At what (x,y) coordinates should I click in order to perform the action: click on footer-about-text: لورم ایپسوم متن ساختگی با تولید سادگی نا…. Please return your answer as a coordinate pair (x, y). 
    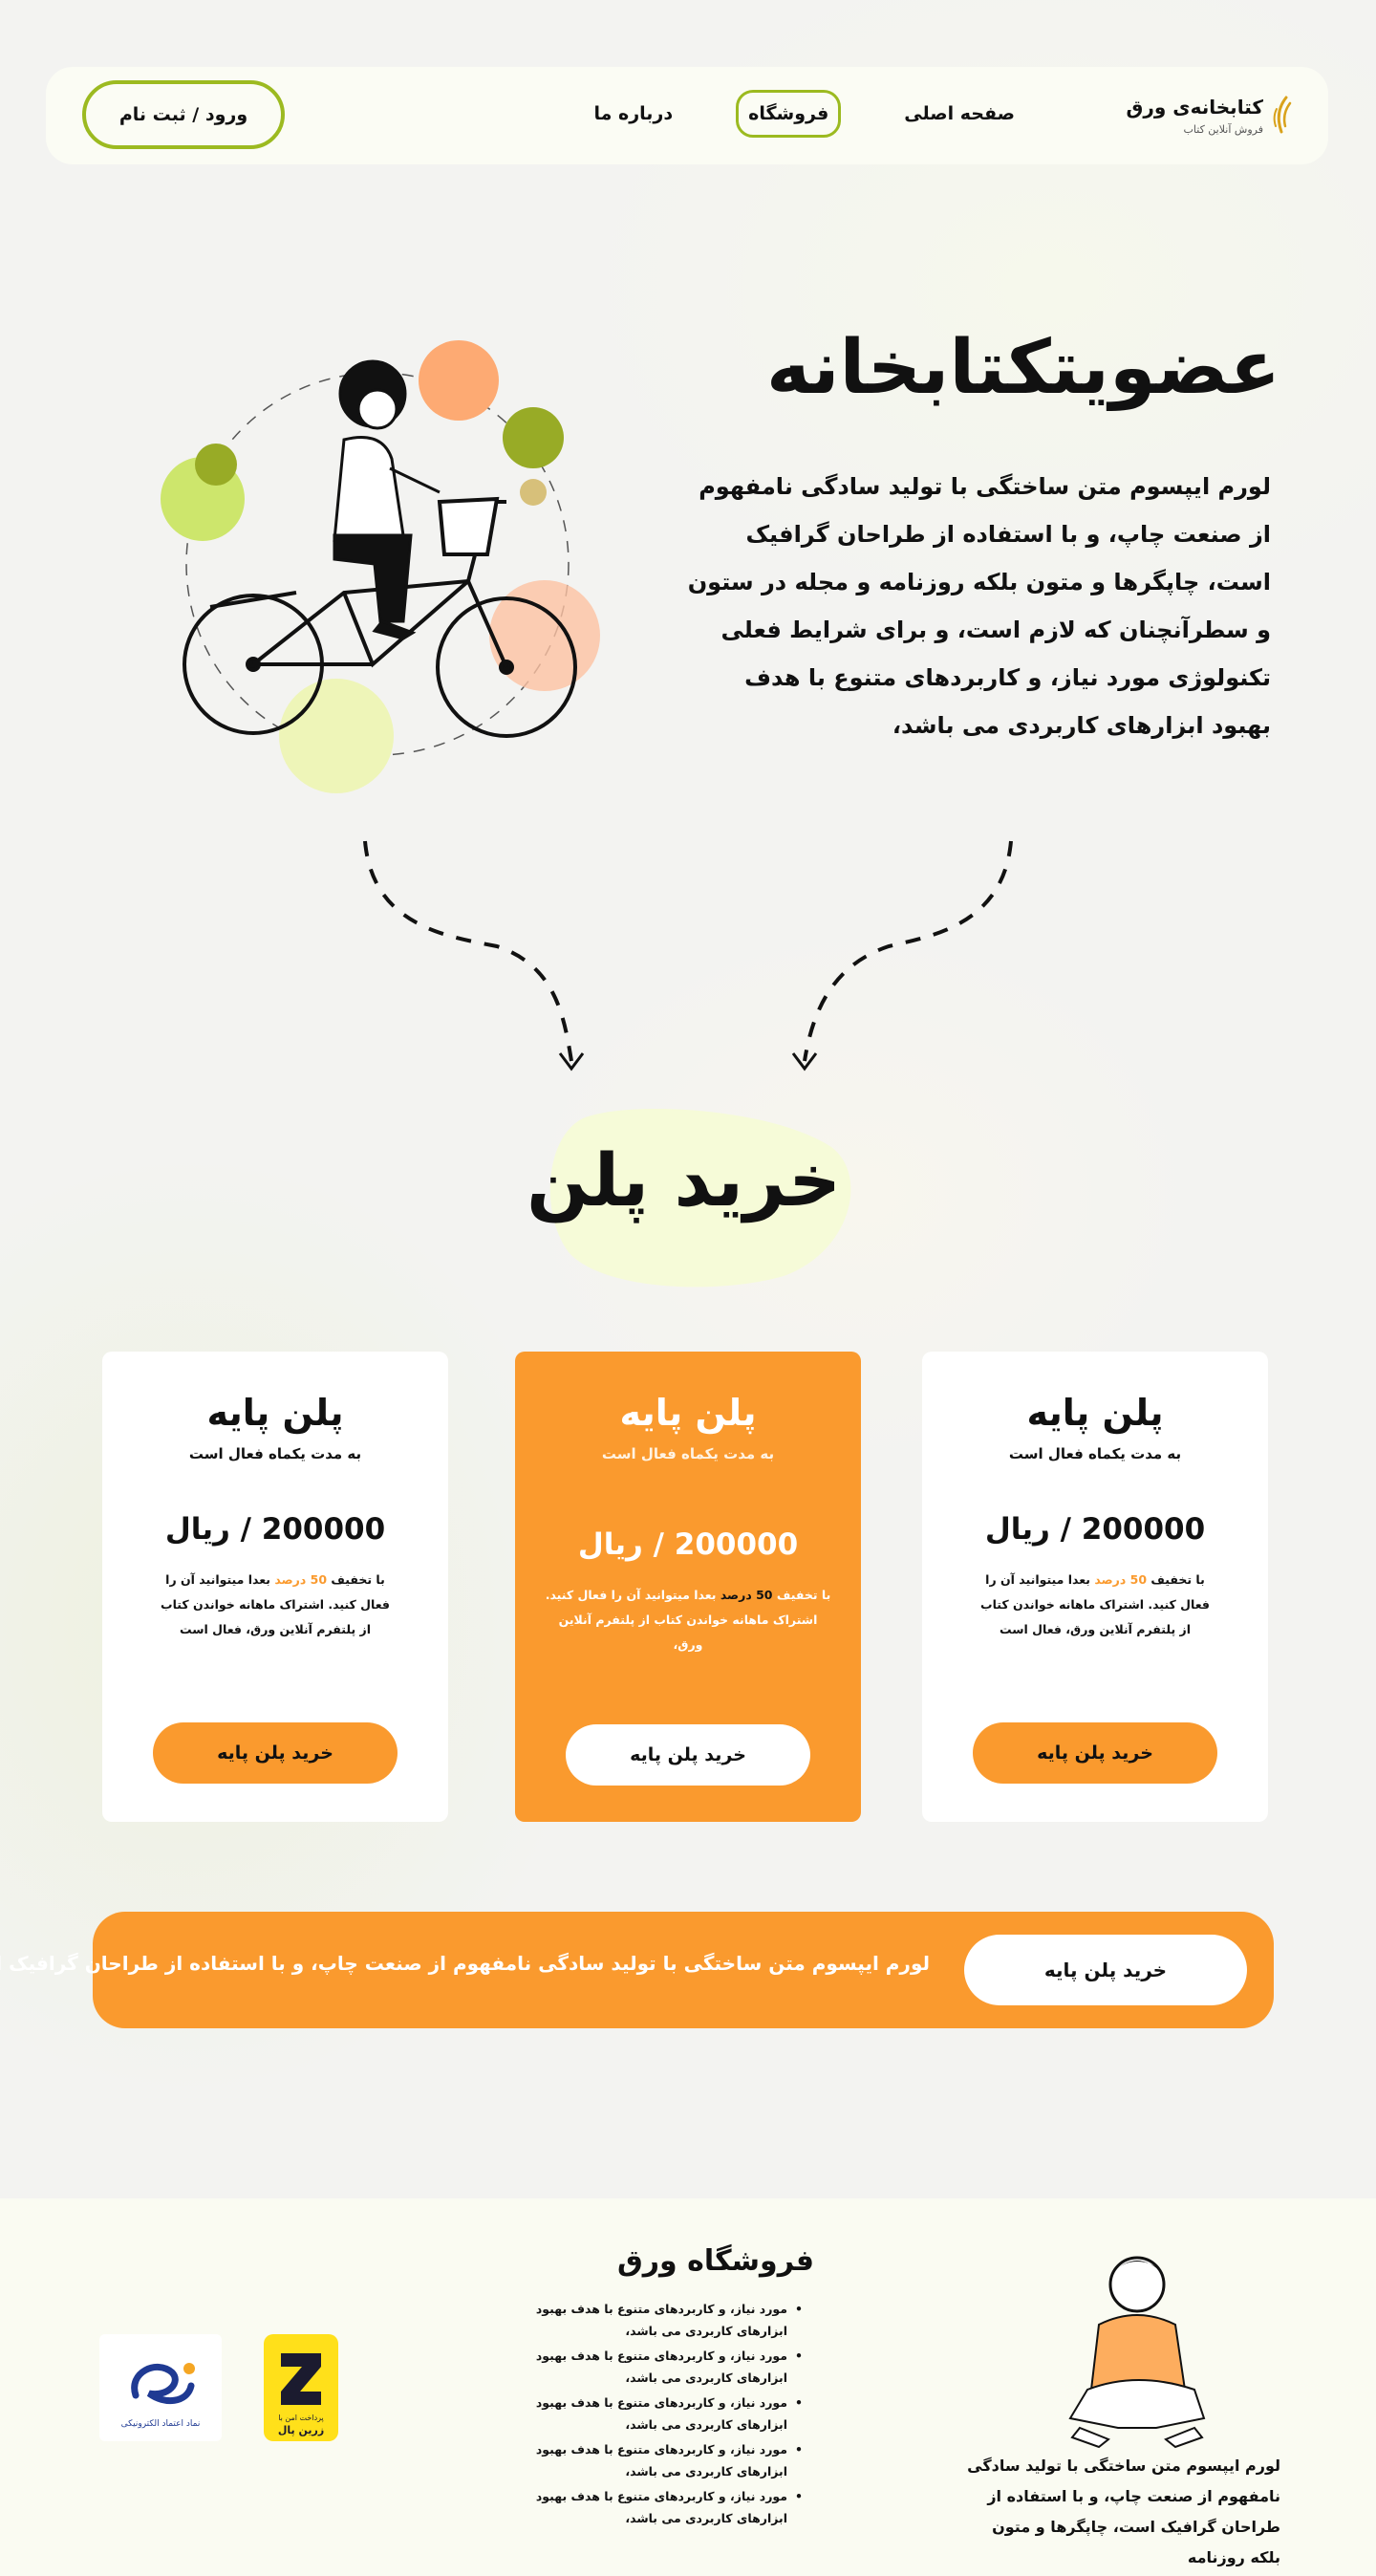
    Looking at the image, I should click on (1124, 2511).